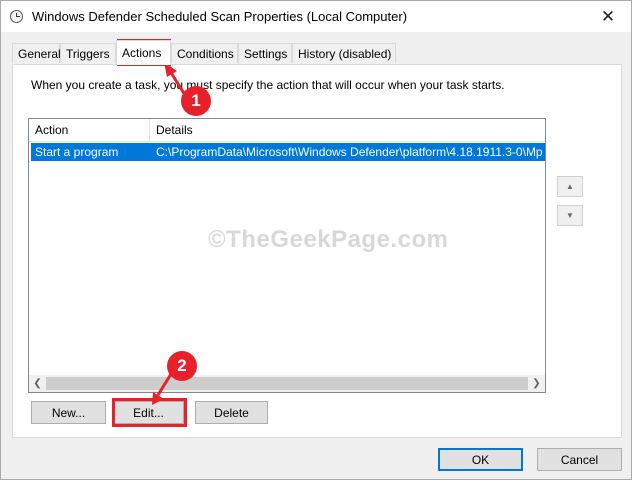  What do you see at coordinates (175, 79) in the screenshot?
I see `arrow-1-icon` at bounding box center [175, 79].